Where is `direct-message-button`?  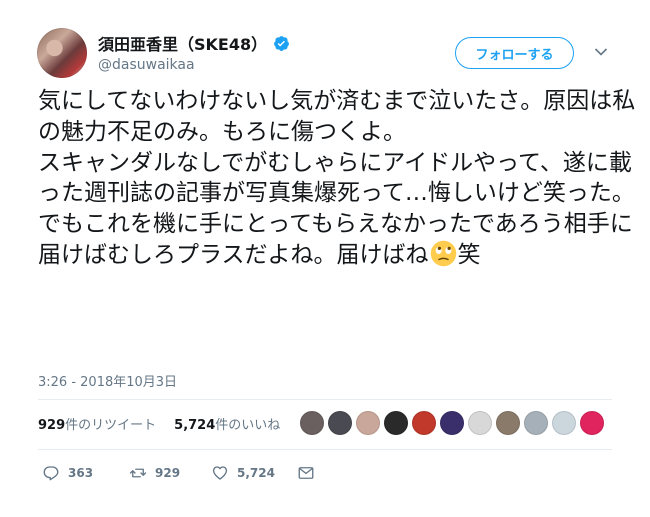
direct-message-button is located at coordinates (306, 473).